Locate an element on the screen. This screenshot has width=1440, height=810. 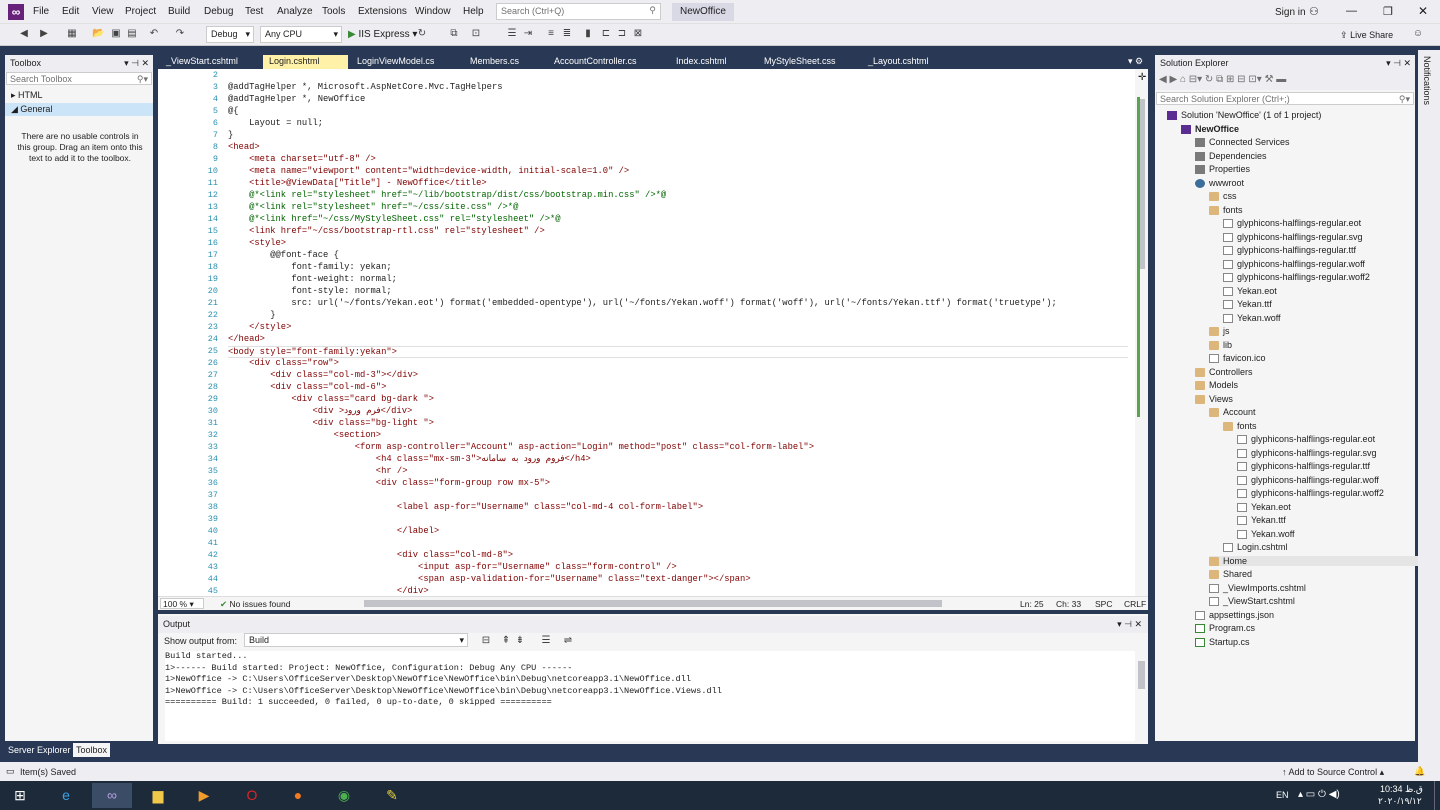
config-select: Debug ▾ is located at coordinates (230, 34).